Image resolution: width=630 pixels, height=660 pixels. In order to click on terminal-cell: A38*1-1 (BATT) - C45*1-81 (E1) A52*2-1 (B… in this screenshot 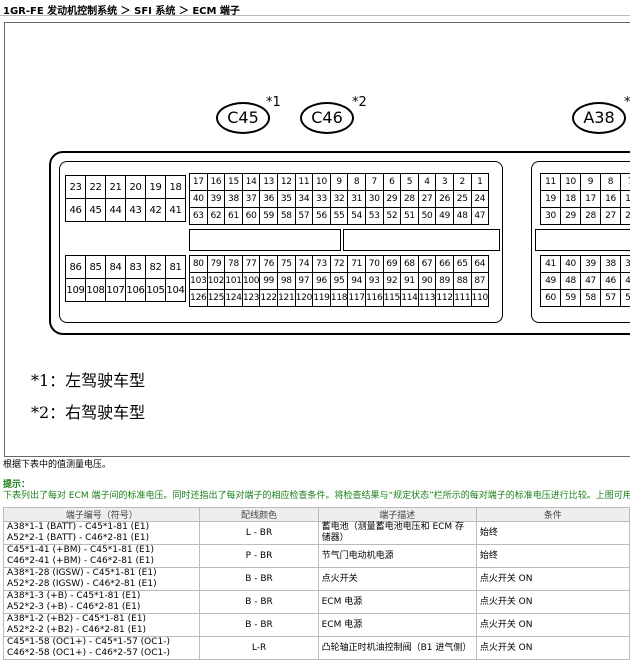, I will do `click(101, 533)`.